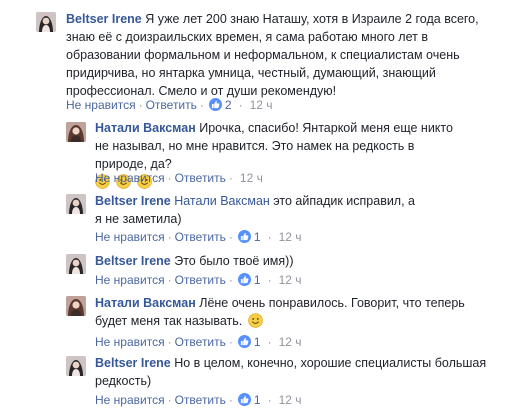  Describe the element at coordinates (222, 201) in the screenshot. I see `mention-link: Натали Ваксман` at that location.